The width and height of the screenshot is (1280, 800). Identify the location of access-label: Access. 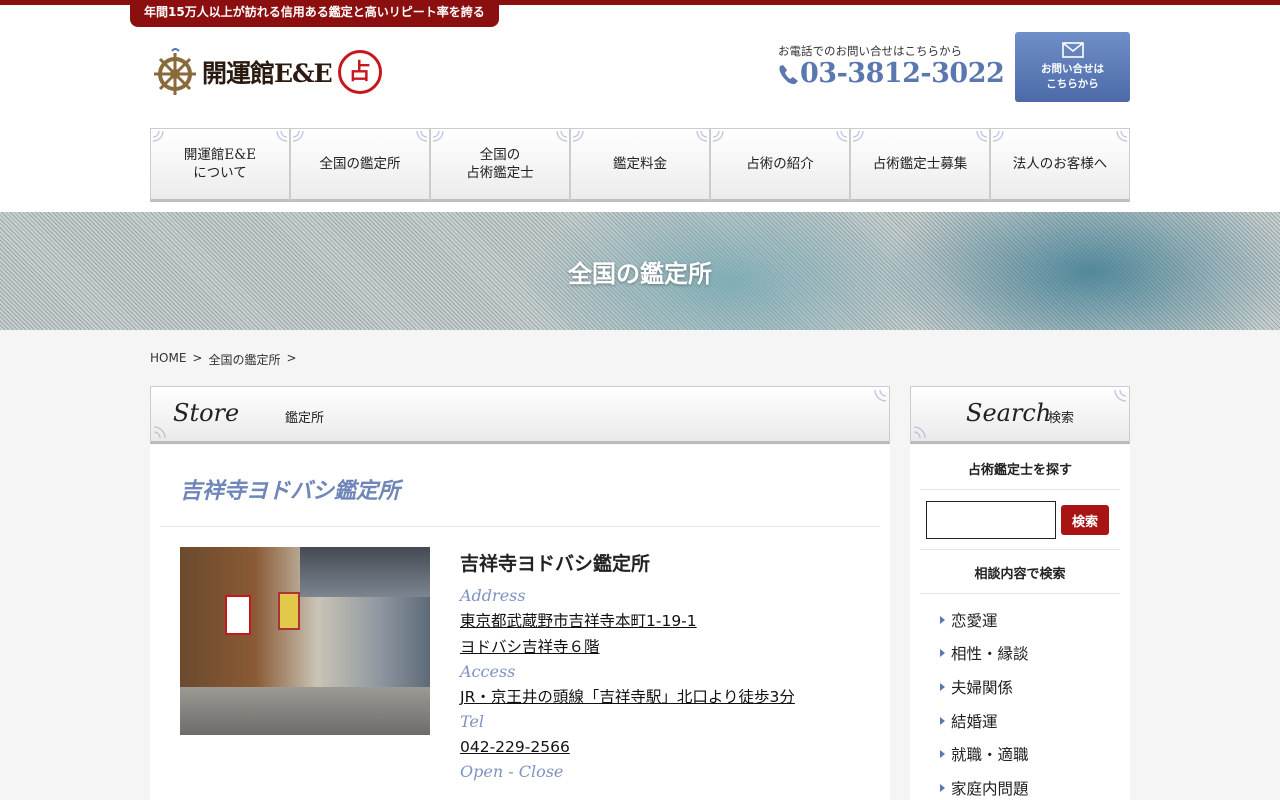
(488, 671).